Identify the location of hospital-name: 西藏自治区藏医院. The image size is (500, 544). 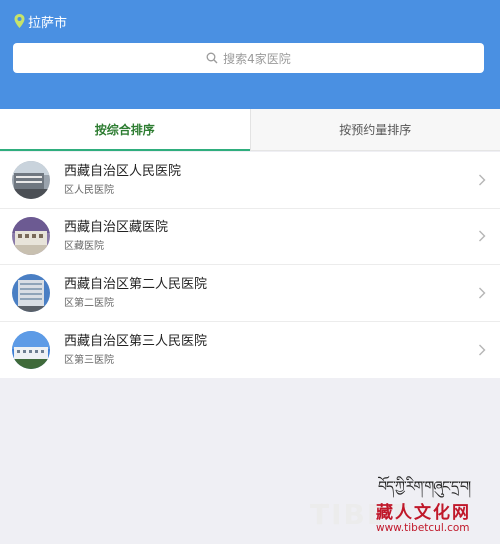
(116, 228).